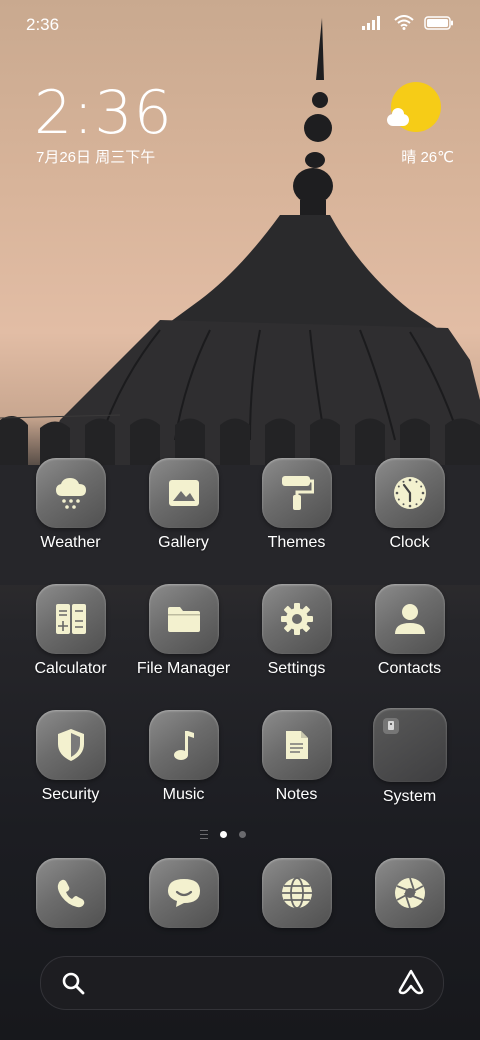 The width and height of the screenshot is (480, 1040). What do you see at coordinates (70, 794) in the screenshot?
I see `app-label: Security` at bounding box center [70, 794].